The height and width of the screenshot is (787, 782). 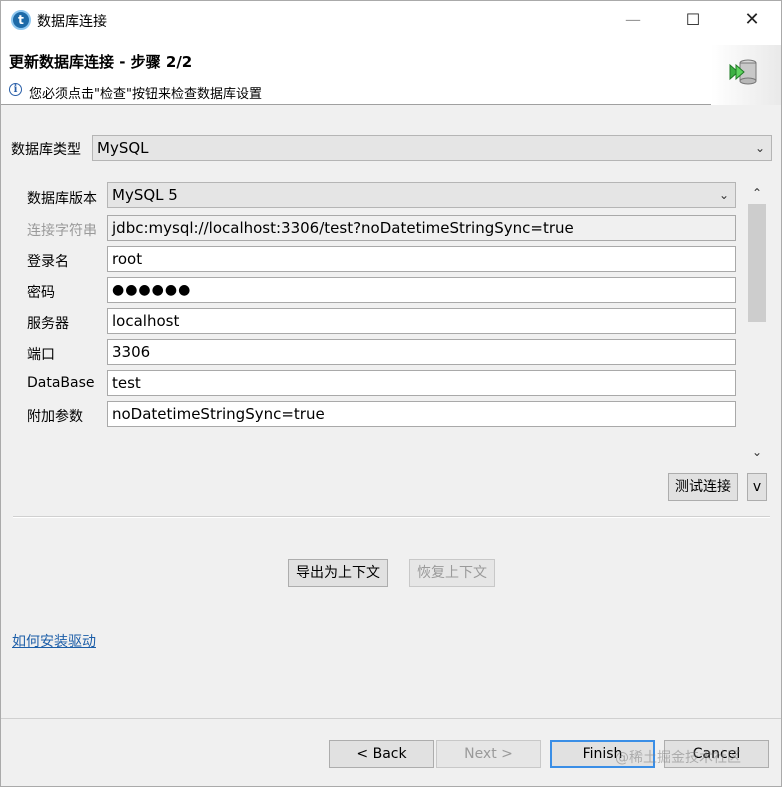 What do you see at coordinates (752, 20) in the screenshot?
I see `close-button: ✕` at bounding box center [752, 20].